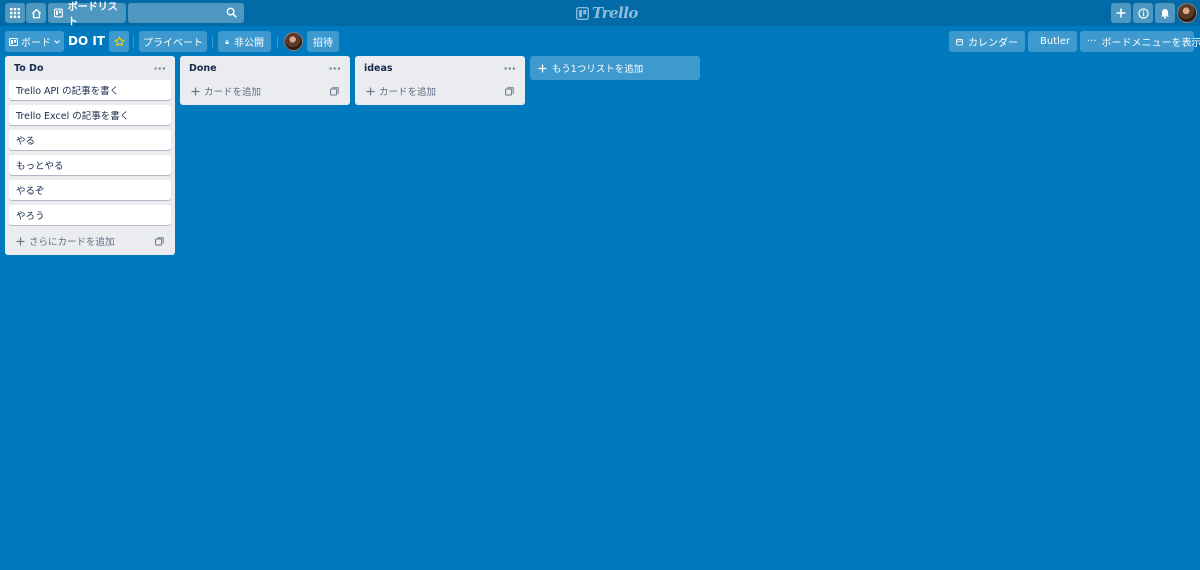 The height and width of the screenshot is (570, 1200). I want to click on card: やるぞ, so click(90, 190).